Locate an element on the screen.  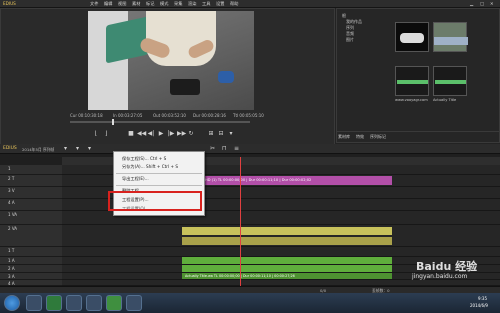
player-controls: ⌊ ⌋ ■ ◀◀ ◀| ▶ |▶ ▶▶ ↻ ⊞ ⊟ ▾ is located at coordinates (205, 134).